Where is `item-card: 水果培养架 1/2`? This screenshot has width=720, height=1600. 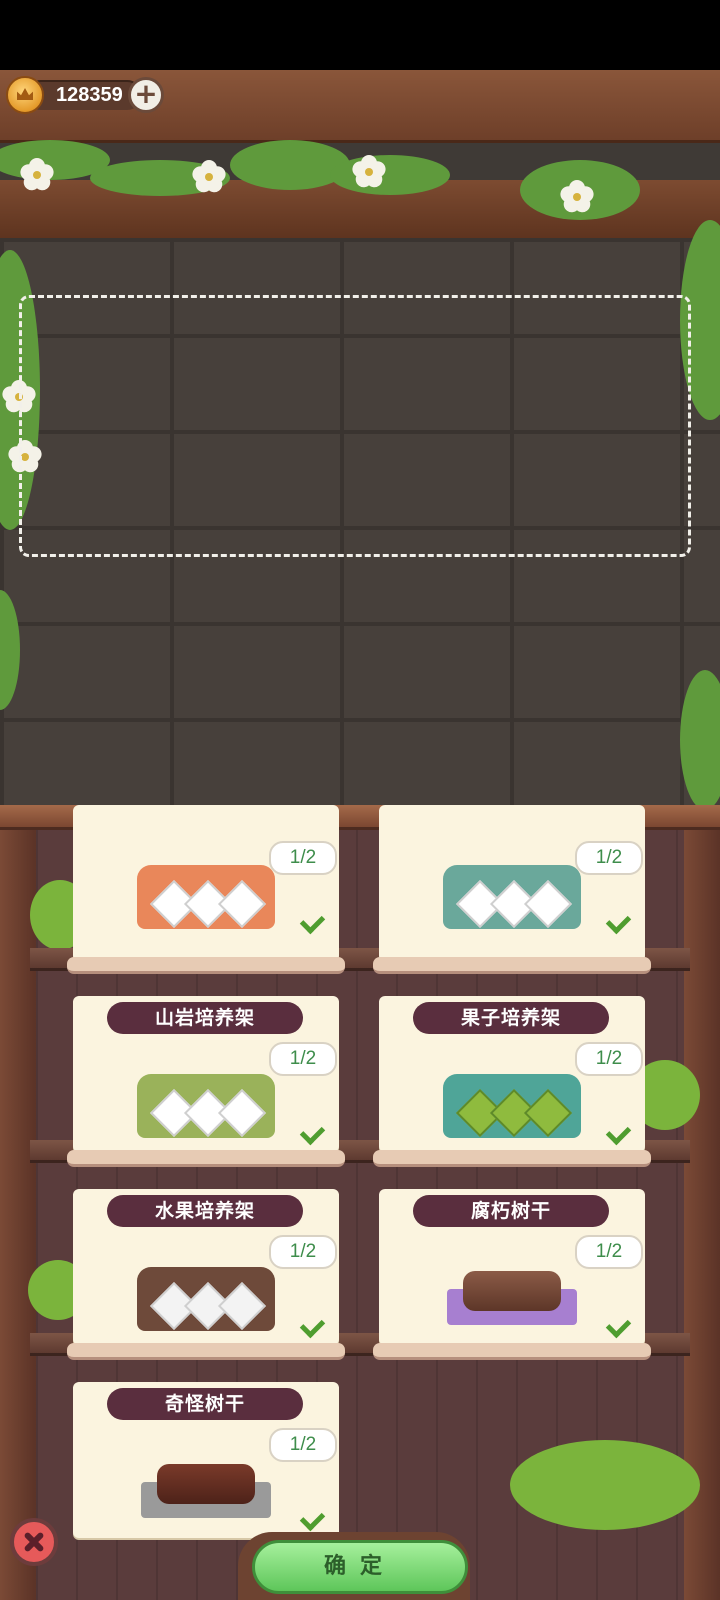
item-card: 水果培养架 1/2 is located at coordinates (206, 1267).